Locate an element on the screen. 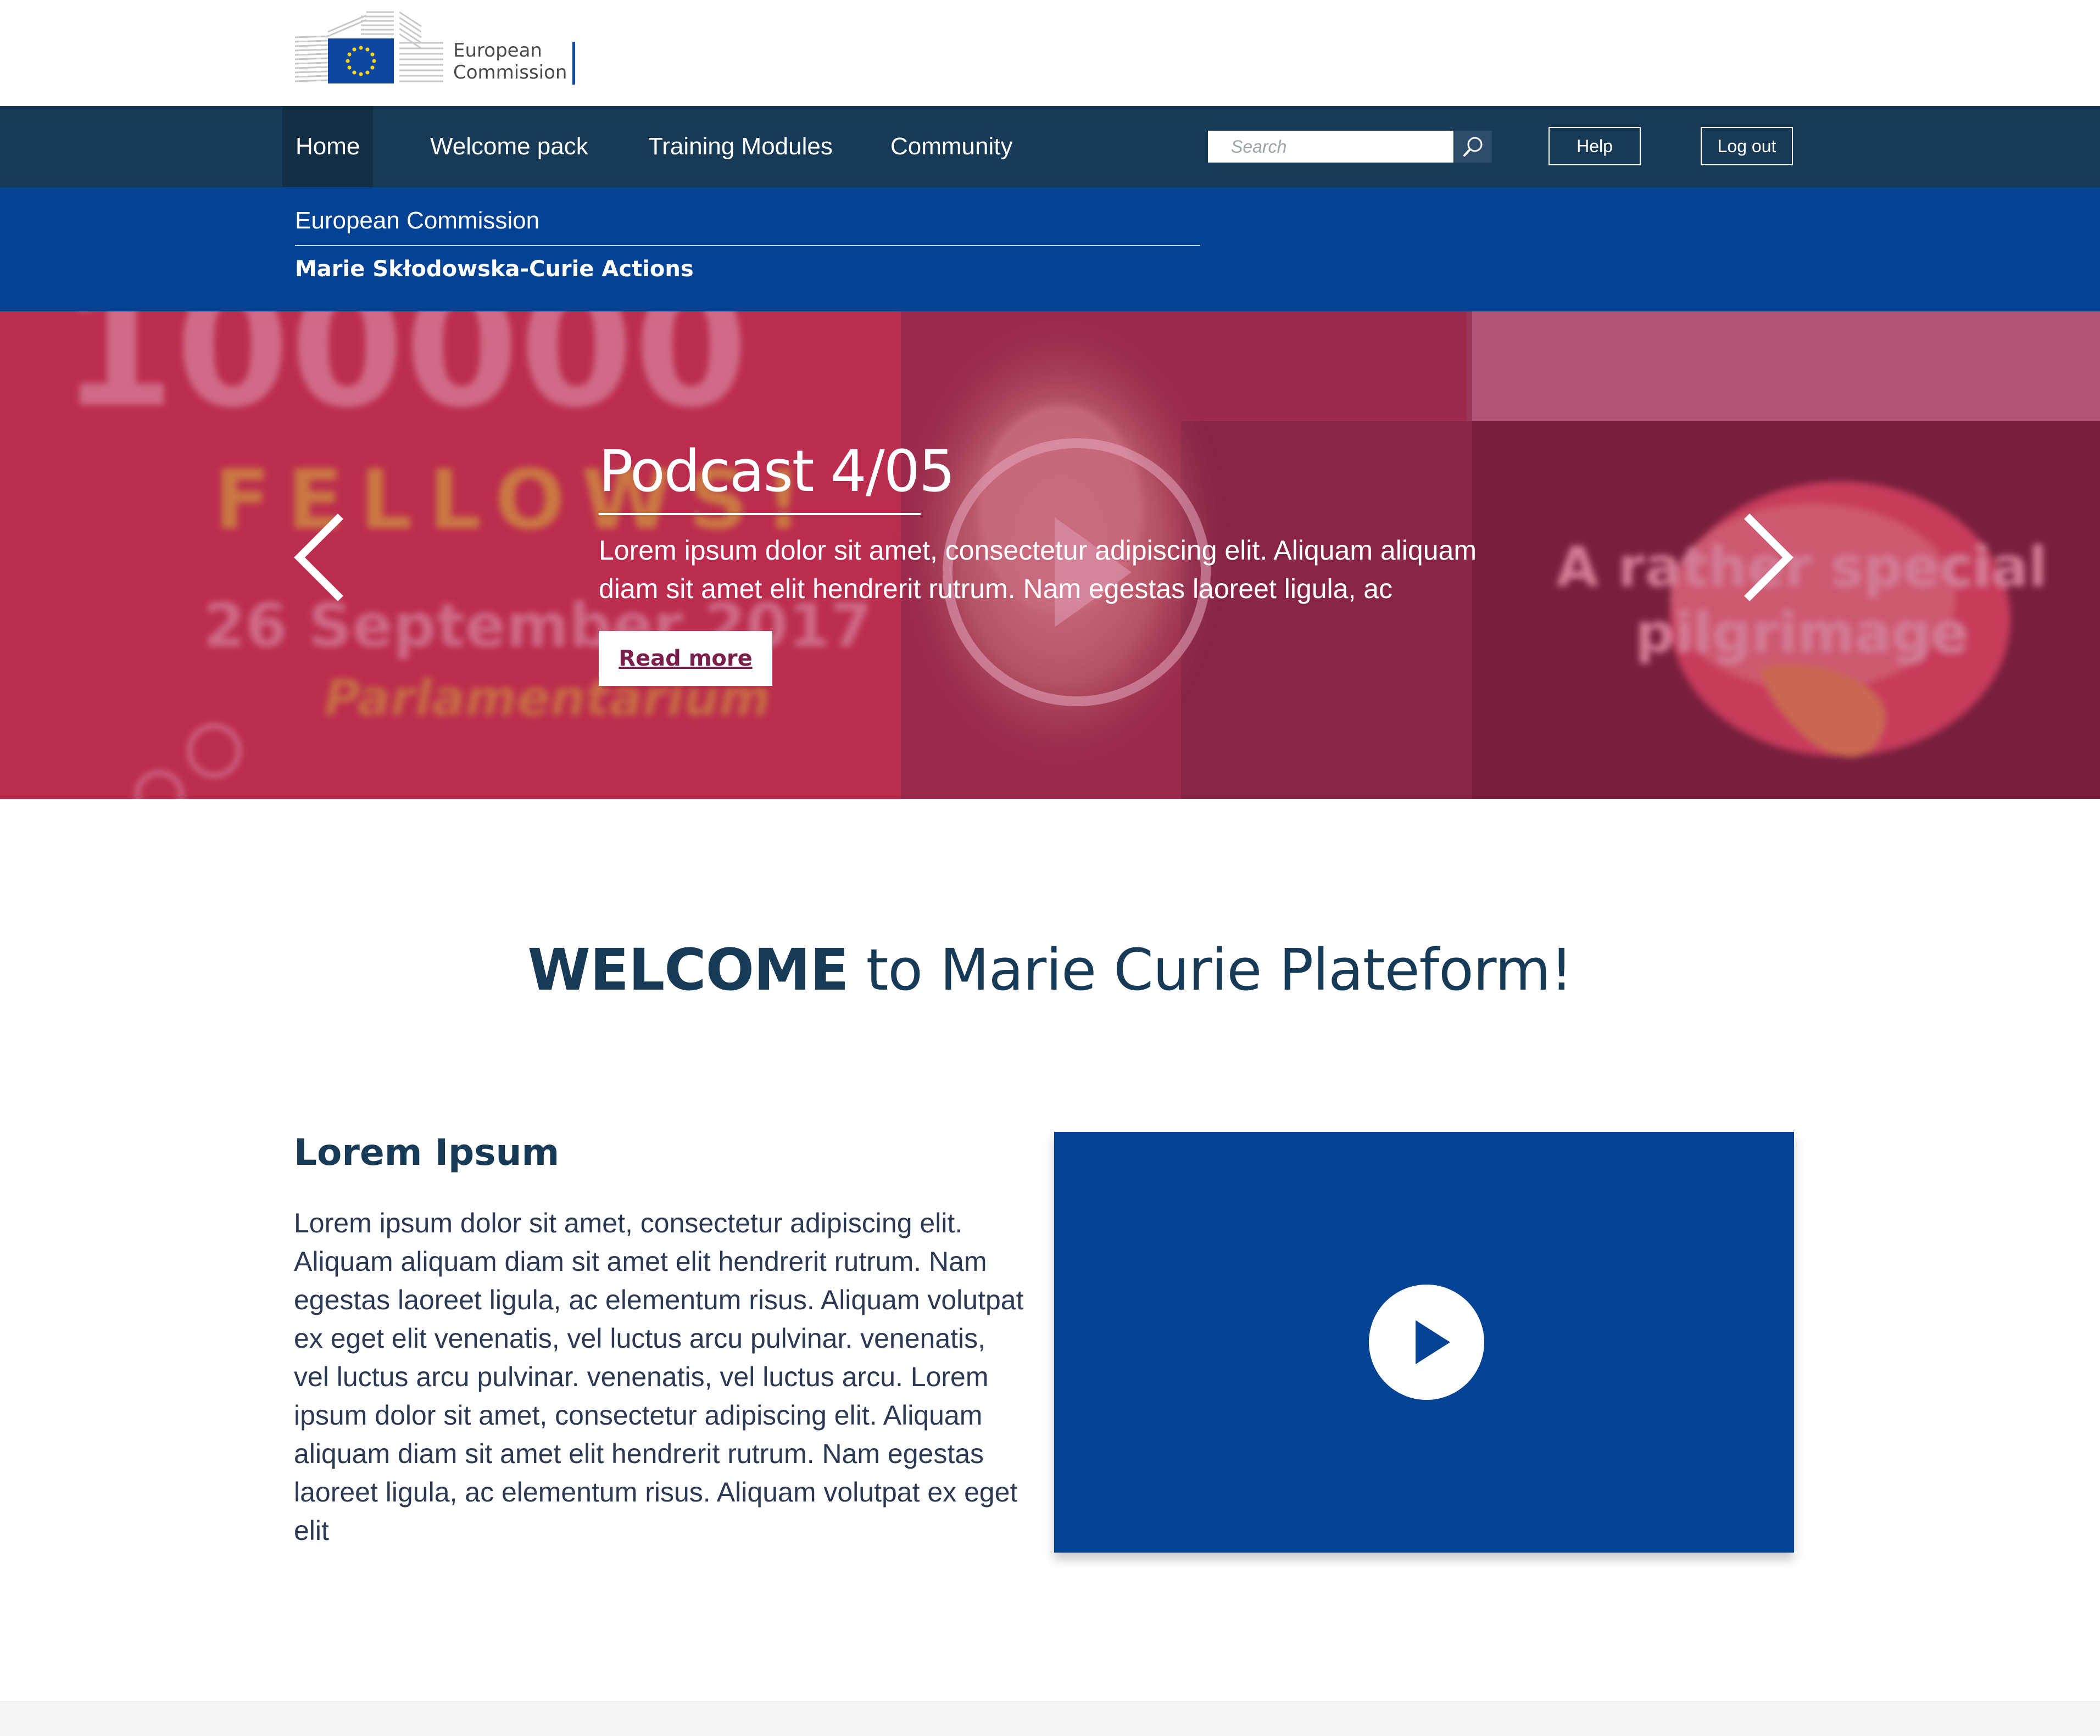 The image size is (2100, 1736). logout-button: Log out is located at coordinates (1747, 146).